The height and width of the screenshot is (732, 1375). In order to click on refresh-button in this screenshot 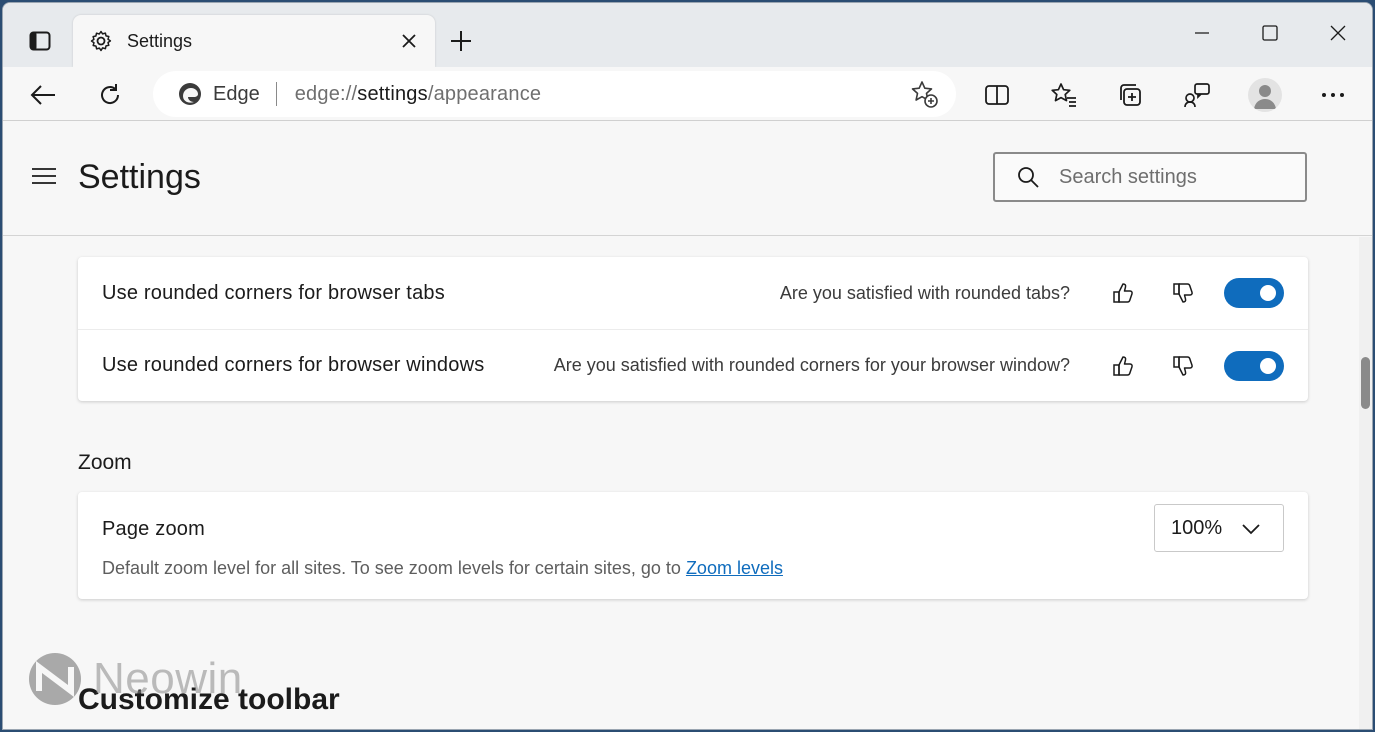, I will do `click(110, 95)`.